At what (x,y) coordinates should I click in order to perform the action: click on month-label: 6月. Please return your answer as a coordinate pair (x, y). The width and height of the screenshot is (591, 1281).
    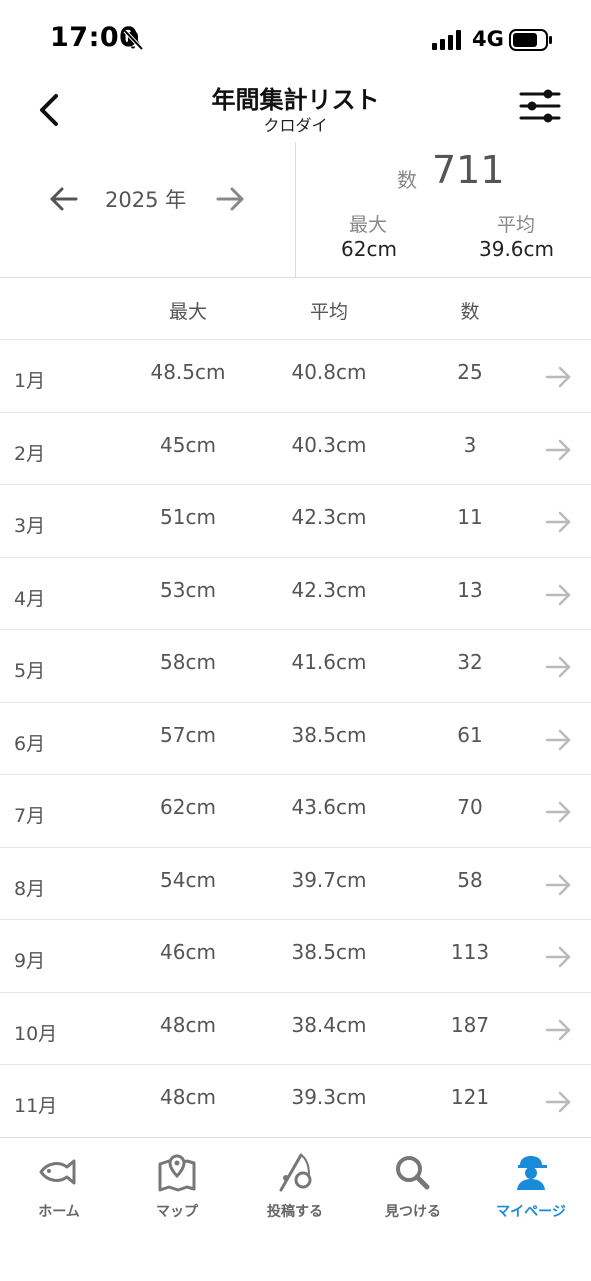
    Looking at the image, I should click on (30, 743).